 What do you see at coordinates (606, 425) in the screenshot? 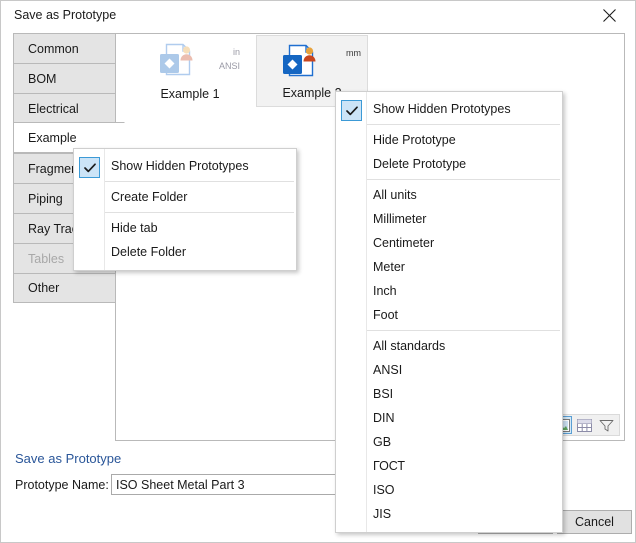
I see `filter-funnel-icon` at bounding box center [606, 425].